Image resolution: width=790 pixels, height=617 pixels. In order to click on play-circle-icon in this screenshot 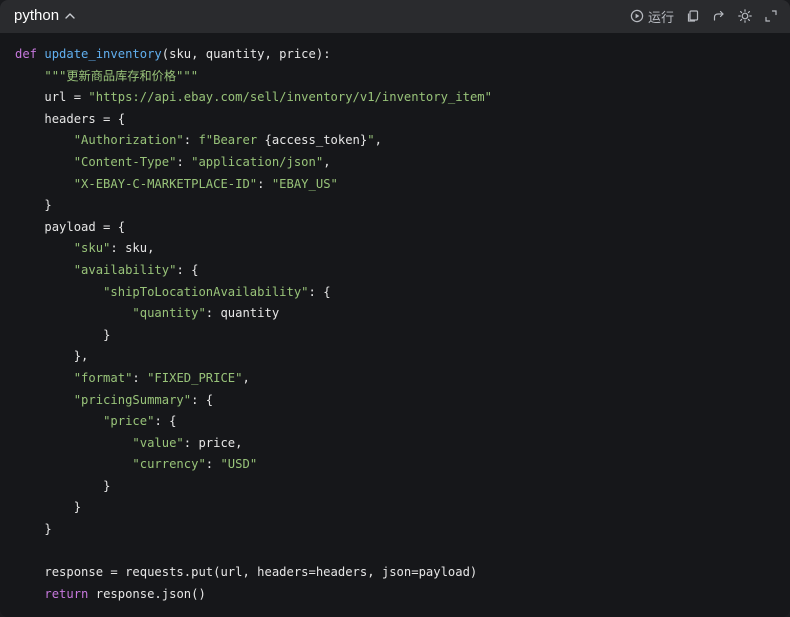, I will do `click(637, 16)`.